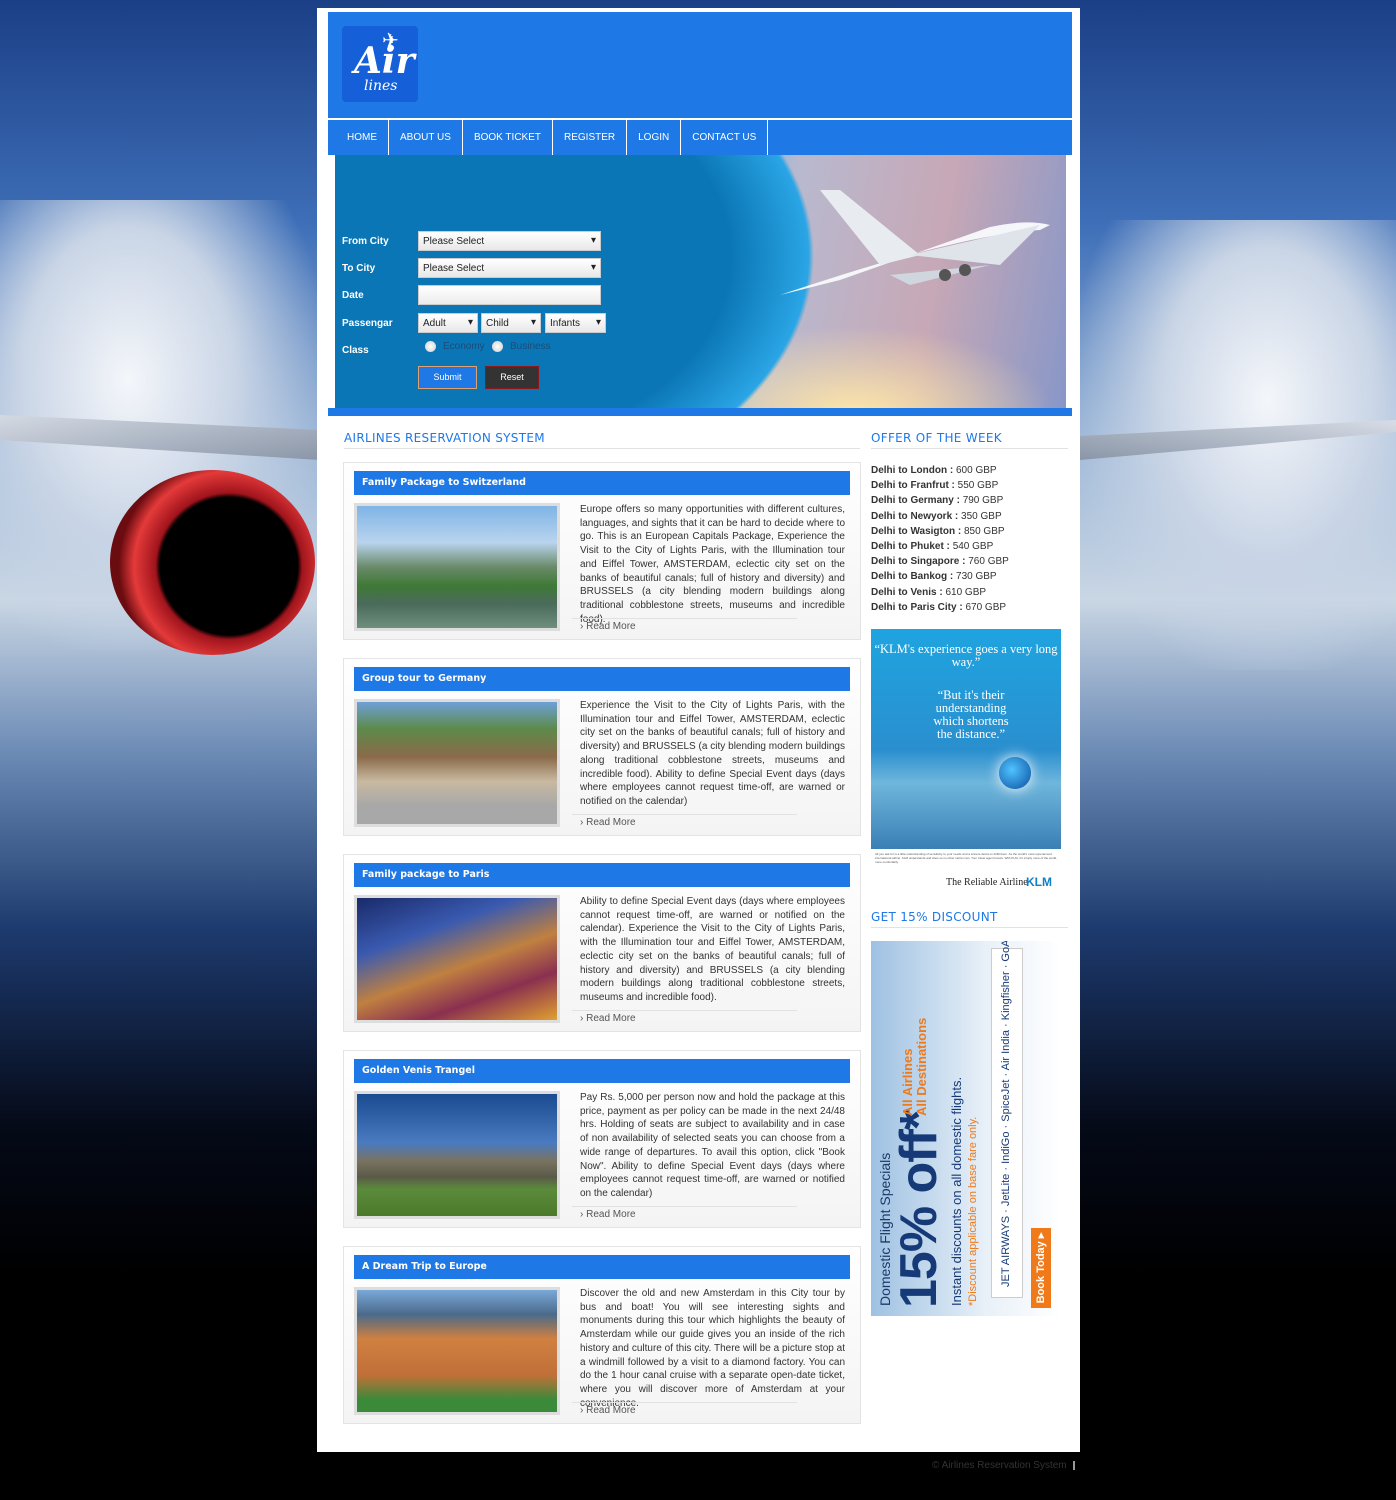 The height and width of the screenshot is (1500, 1396). I want to click on logo-subtext: lines, so click(381, 86).